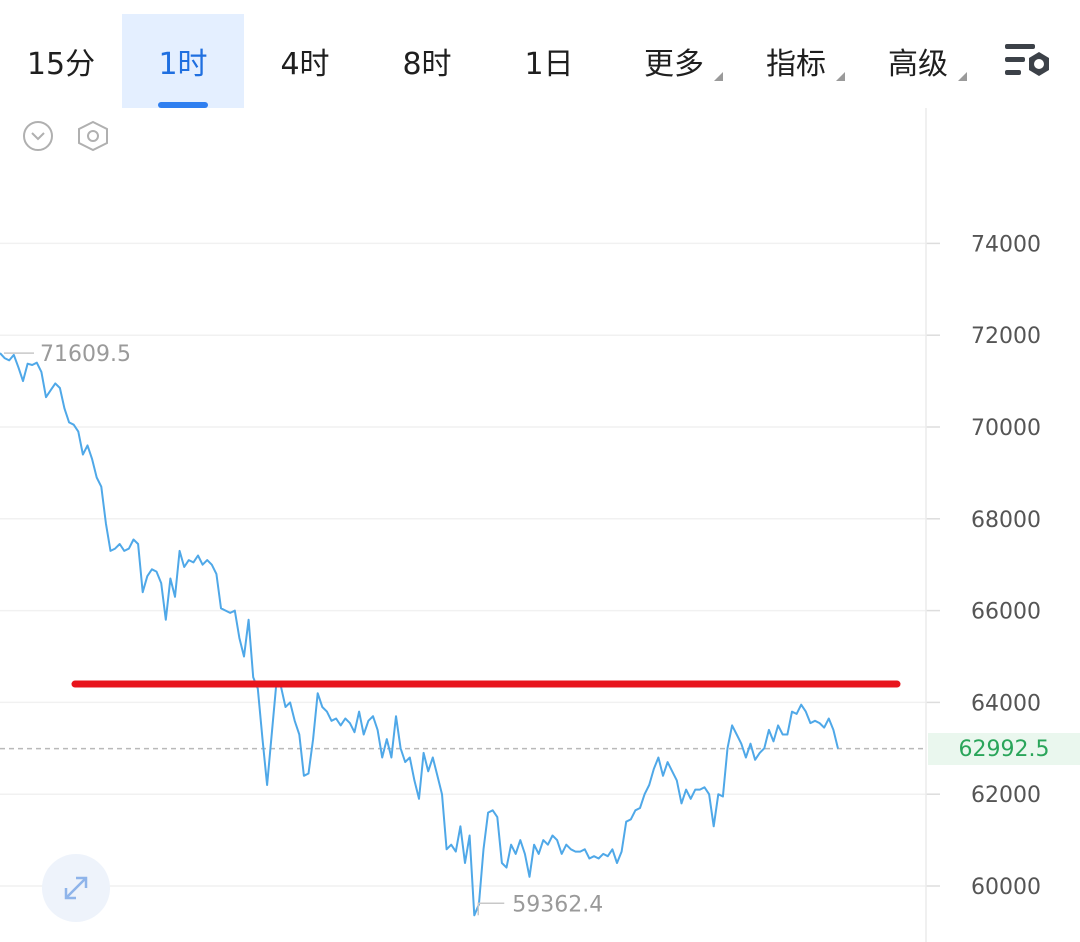 Image resolution: width=1080 pixels, height=942 pixels. I want to click on current-price-value: 62992.5, so click(1004, 749).